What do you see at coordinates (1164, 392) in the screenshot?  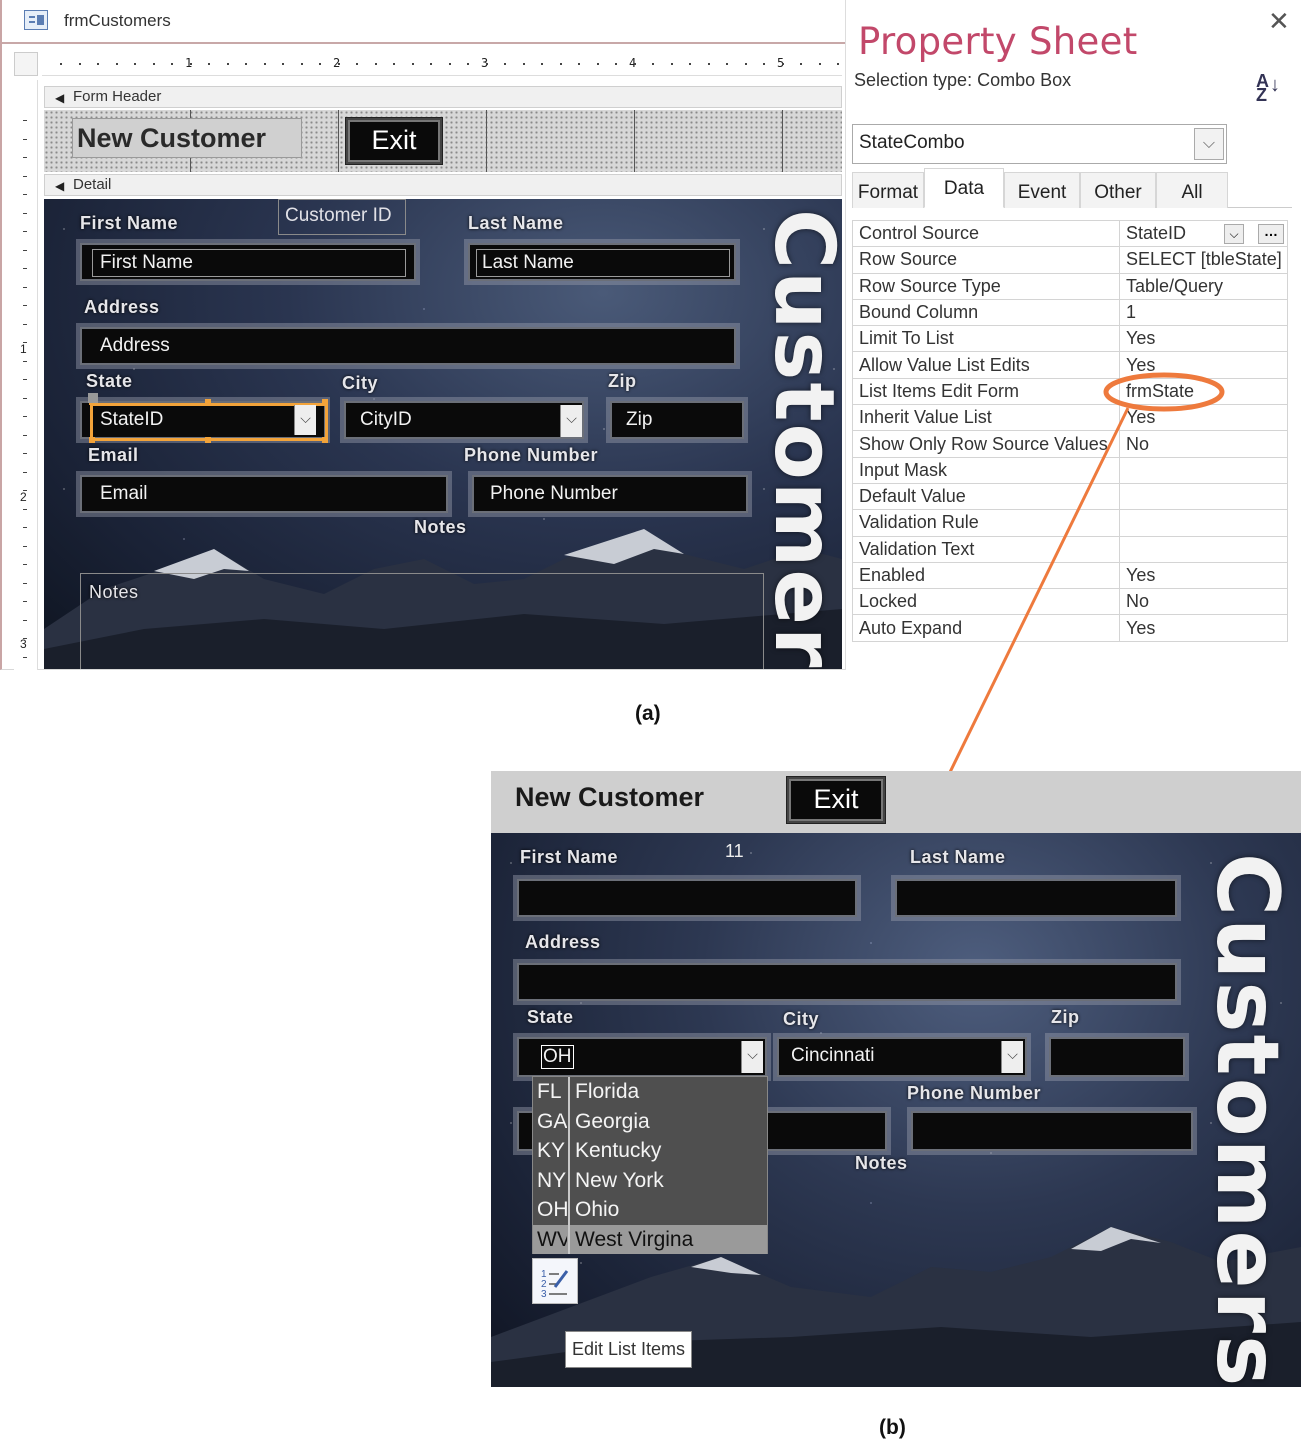 I see `highlight-ellipse` at bounding box center [1164, 392].